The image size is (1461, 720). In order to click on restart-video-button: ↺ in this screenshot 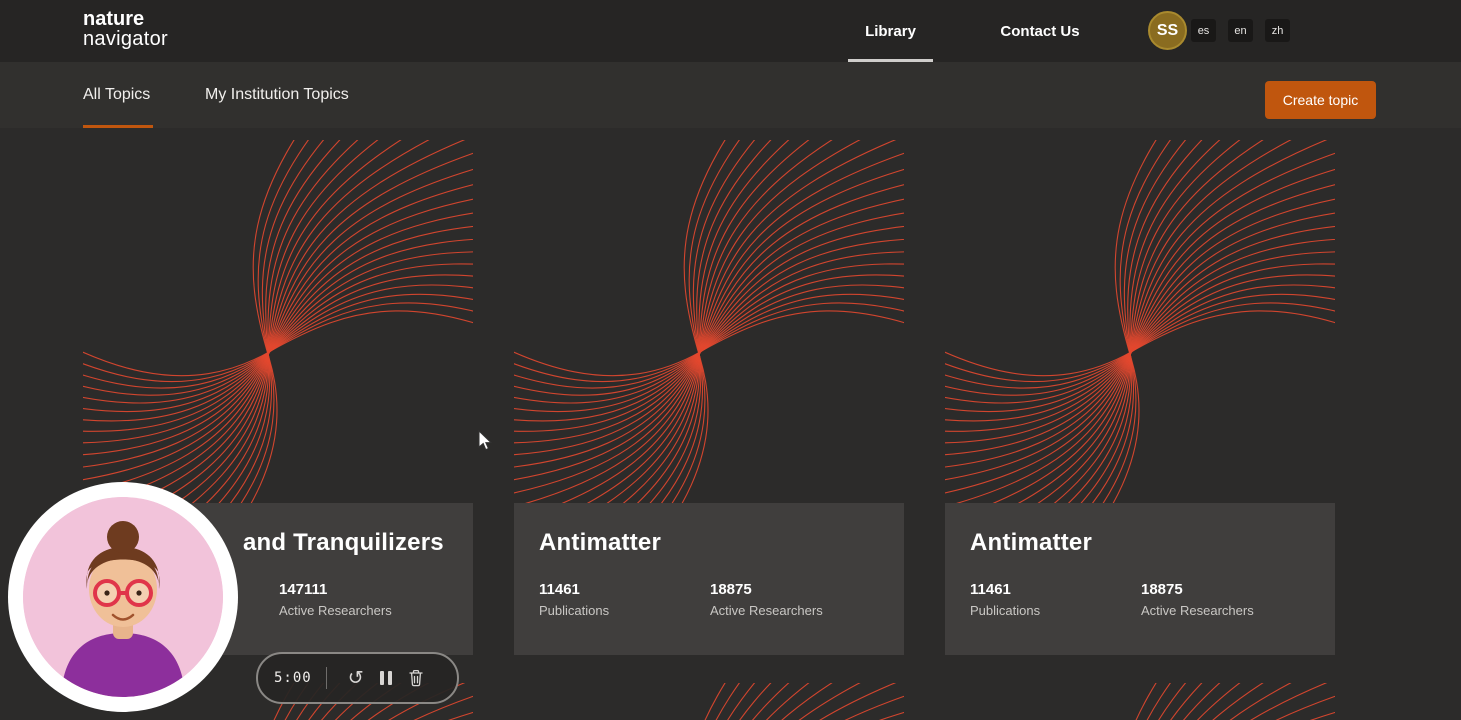, I will do `click(355, 677)`.